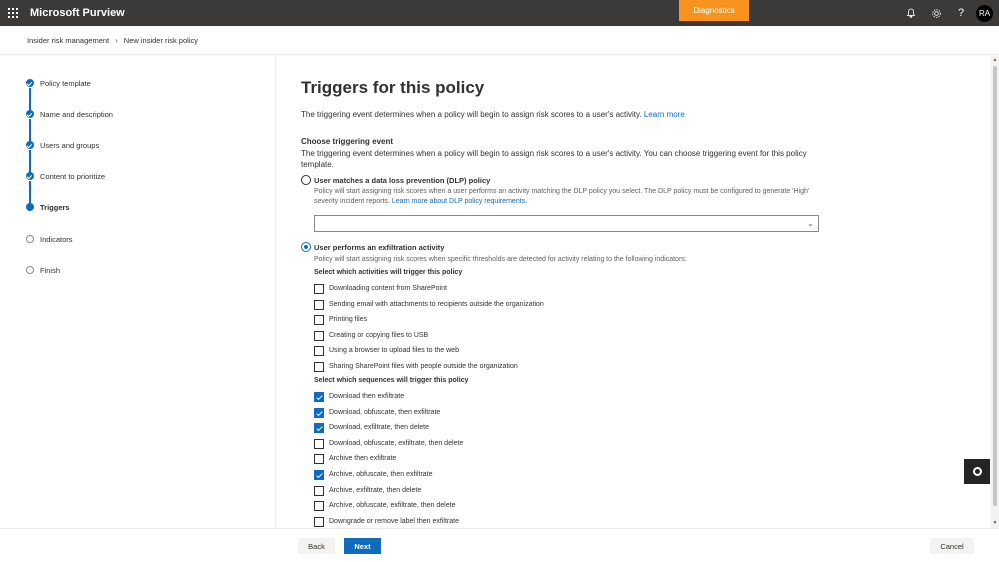  Describe the element at coordinates (55, 207) in the screenshot. I see `step-label: Triggers` at that location.